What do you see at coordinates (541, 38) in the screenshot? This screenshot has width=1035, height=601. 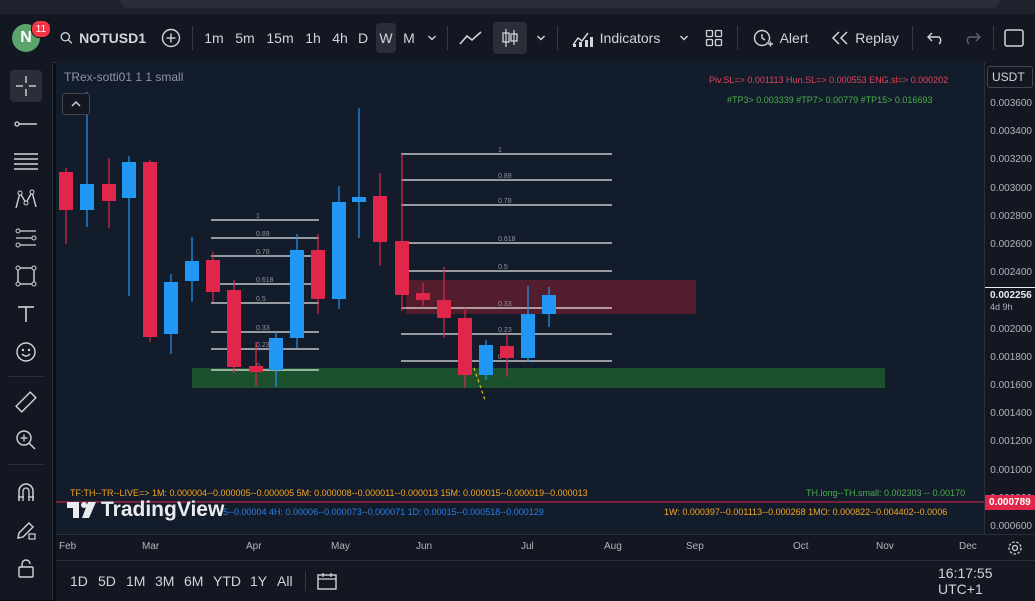 I see `chart-style-dropdown` at bounding box center [541, 38].